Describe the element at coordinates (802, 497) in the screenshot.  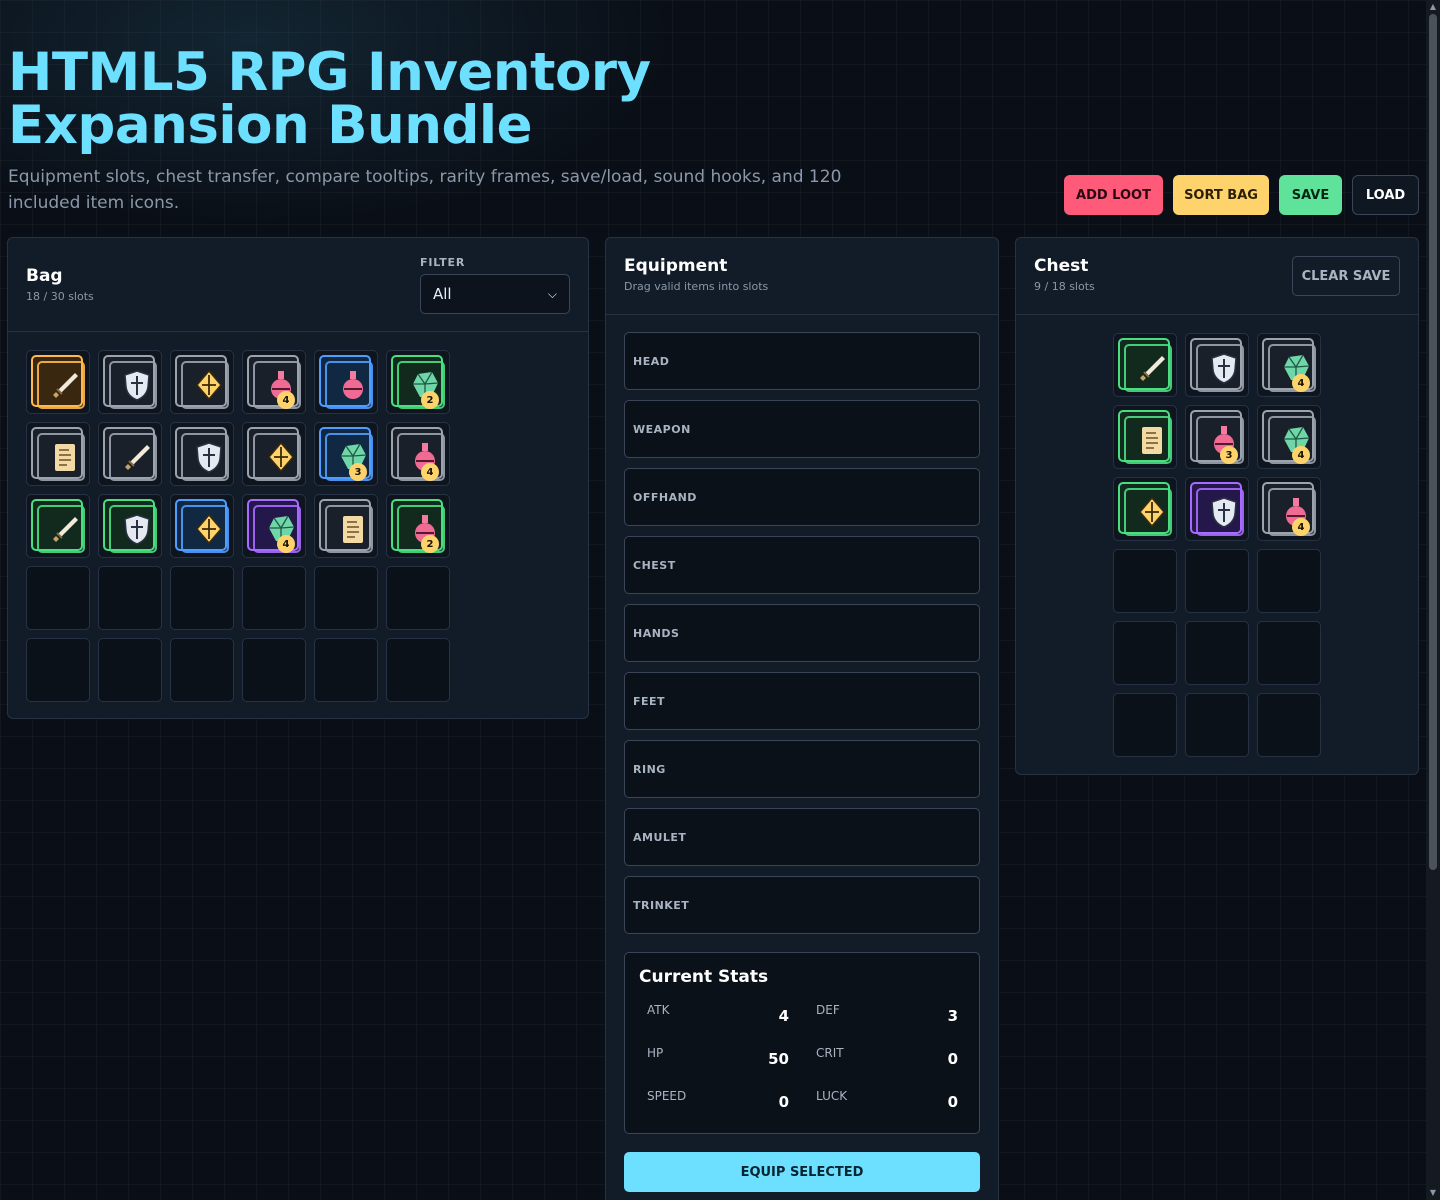
I see `equip-slot-offhand: OFFHAND` at that location.